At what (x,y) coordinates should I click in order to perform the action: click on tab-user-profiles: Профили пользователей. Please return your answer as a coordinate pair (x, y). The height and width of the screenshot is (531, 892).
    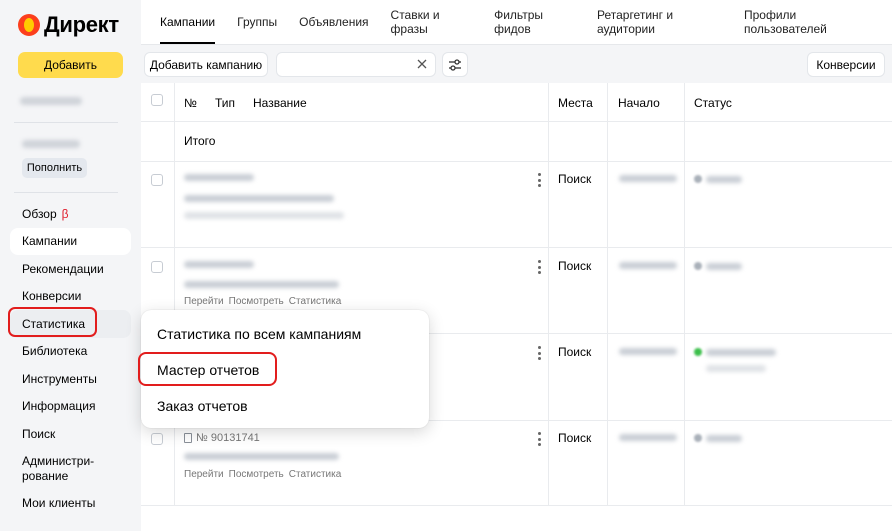
    Looking at the image, I should click on (807, 22).